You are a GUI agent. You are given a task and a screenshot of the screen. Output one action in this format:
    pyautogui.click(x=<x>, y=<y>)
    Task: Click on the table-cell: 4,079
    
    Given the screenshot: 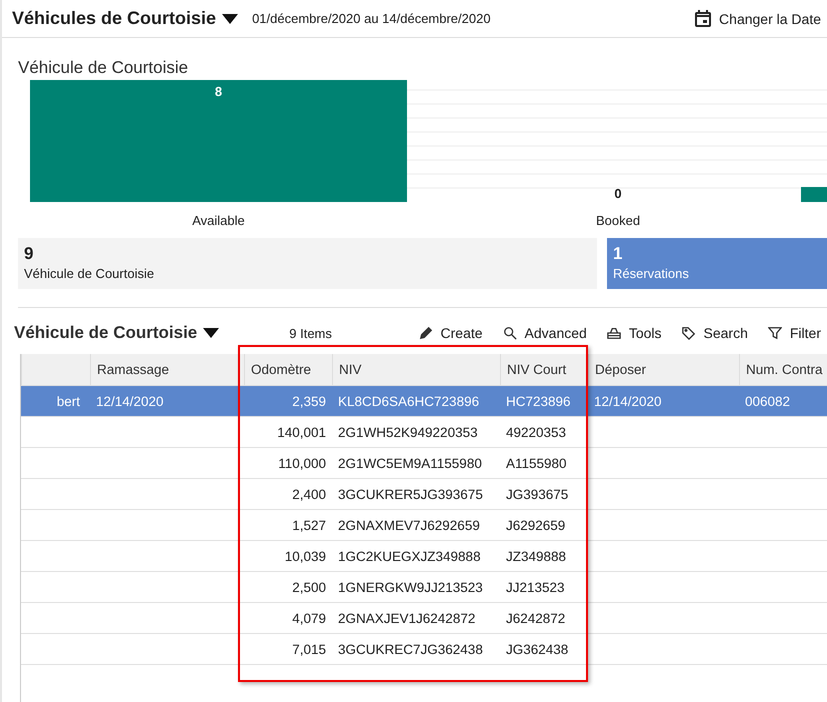 What is the action you would take?
    pyautogui.click(x=309, y=618)
    